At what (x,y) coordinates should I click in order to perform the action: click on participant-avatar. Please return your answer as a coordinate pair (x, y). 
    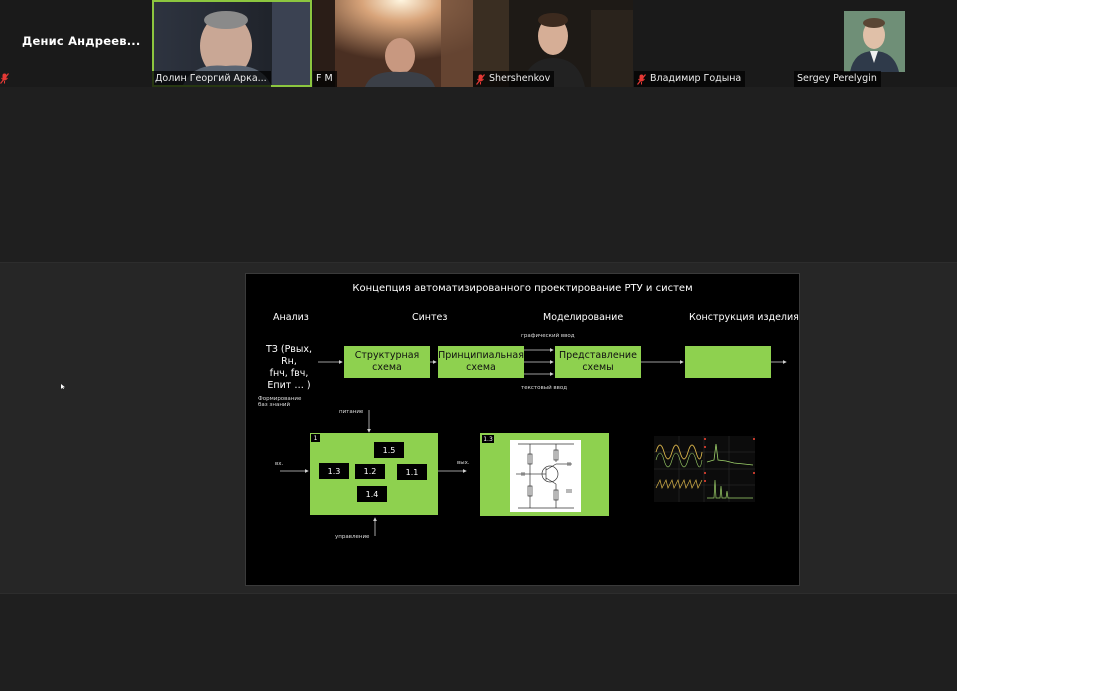
    Looking at the image, I should click on (874, 41).